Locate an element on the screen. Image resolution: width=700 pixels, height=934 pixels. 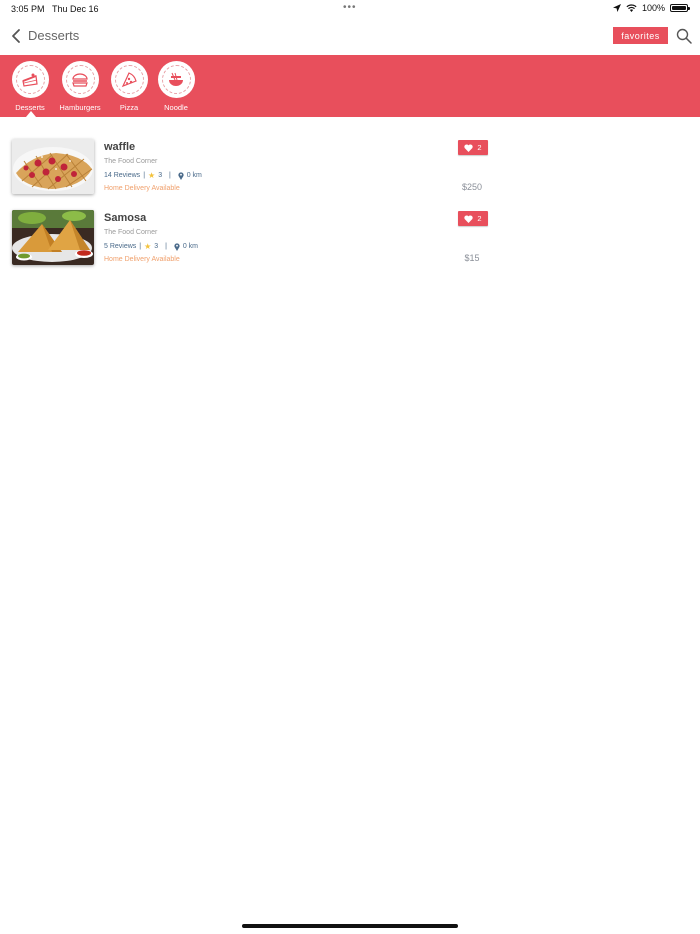
category-label: Hamburgers is located at coordinates (80, 107).